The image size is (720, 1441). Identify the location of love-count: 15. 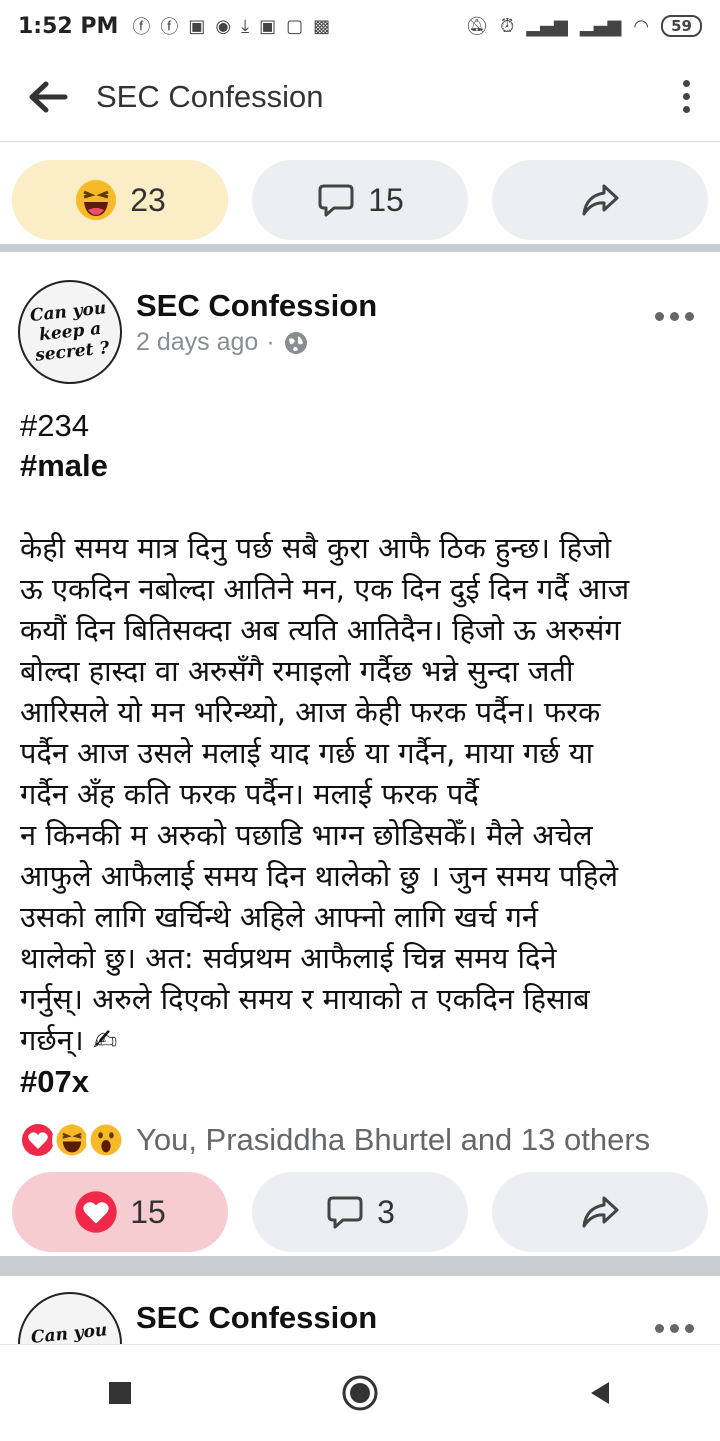
(148, 1211).